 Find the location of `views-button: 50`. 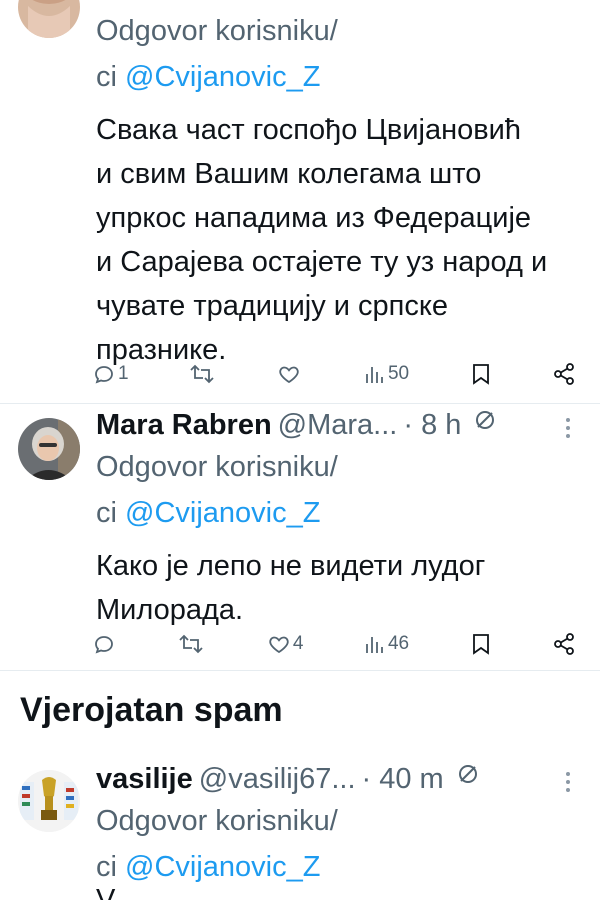

views-button: 50 is located at coordinates (386, 374).